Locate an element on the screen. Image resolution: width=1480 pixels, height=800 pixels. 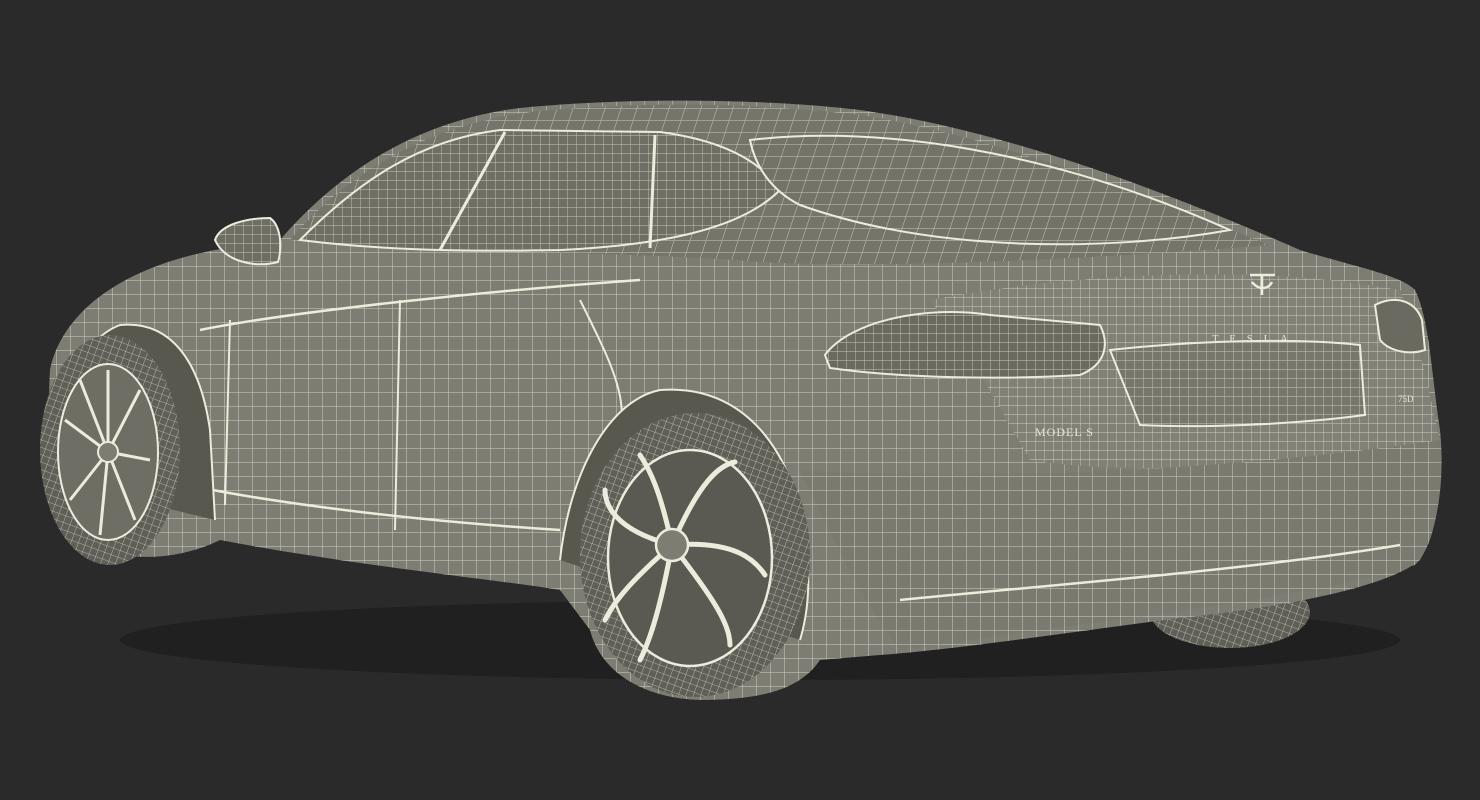
rear-wheel is located at coordinates (695, 555).